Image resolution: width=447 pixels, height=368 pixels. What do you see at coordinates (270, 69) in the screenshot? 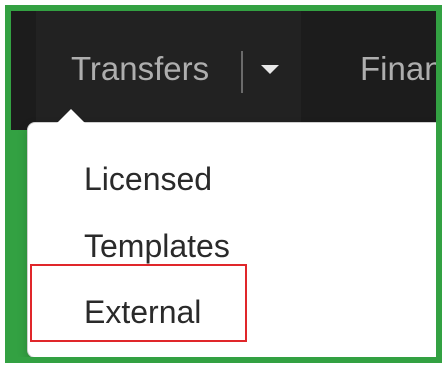
I see `caret-down-icon` at bounding box center [270, 69].